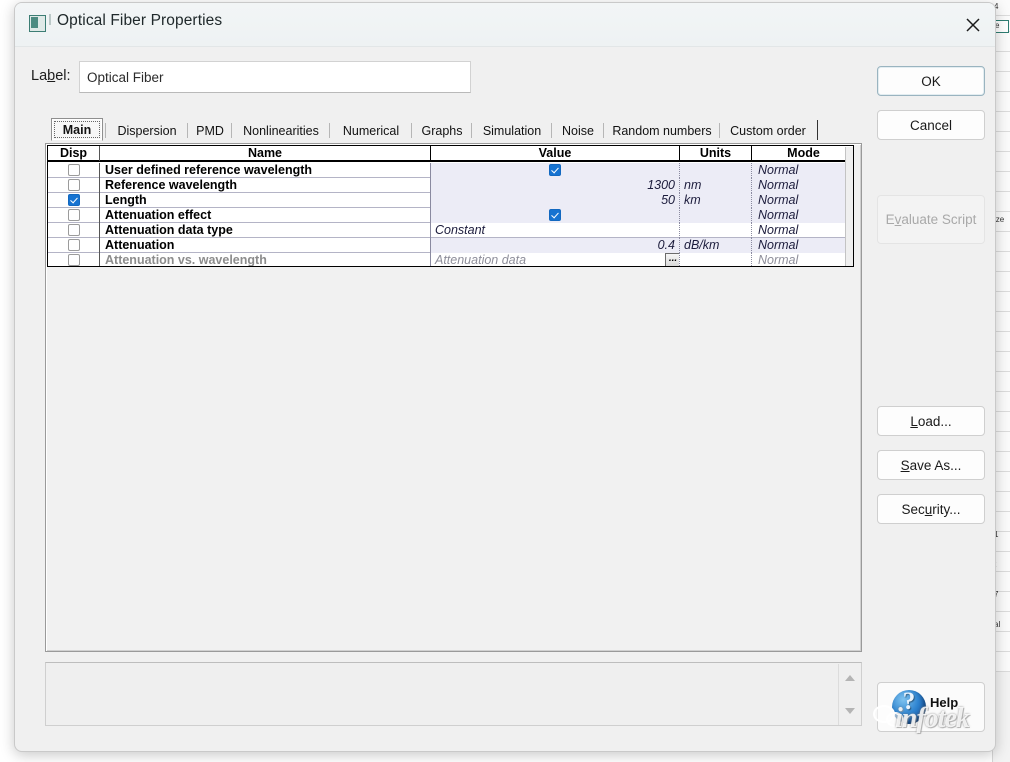  What do you see at coordinates (265, 215) in the screenshot?
I see `property-name: Attenuation effect` at bounding box center [265, 215].